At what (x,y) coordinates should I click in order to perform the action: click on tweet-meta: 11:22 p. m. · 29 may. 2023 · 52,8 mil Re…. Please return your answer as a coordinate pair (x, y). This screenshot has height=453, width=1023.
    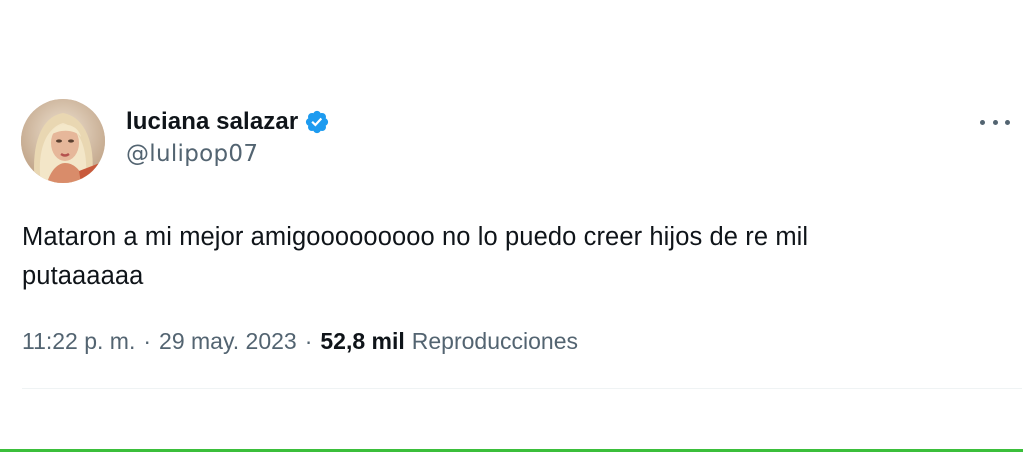
    Looking at the image, I should click on (300, 341).